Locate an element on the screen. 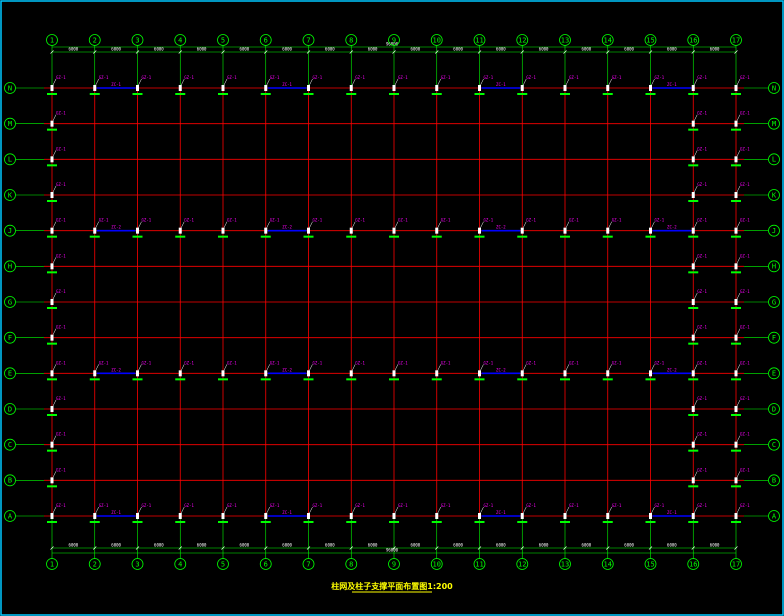 The image size is (784, 616). column-base-E12 is located at coordinates (522, 379).